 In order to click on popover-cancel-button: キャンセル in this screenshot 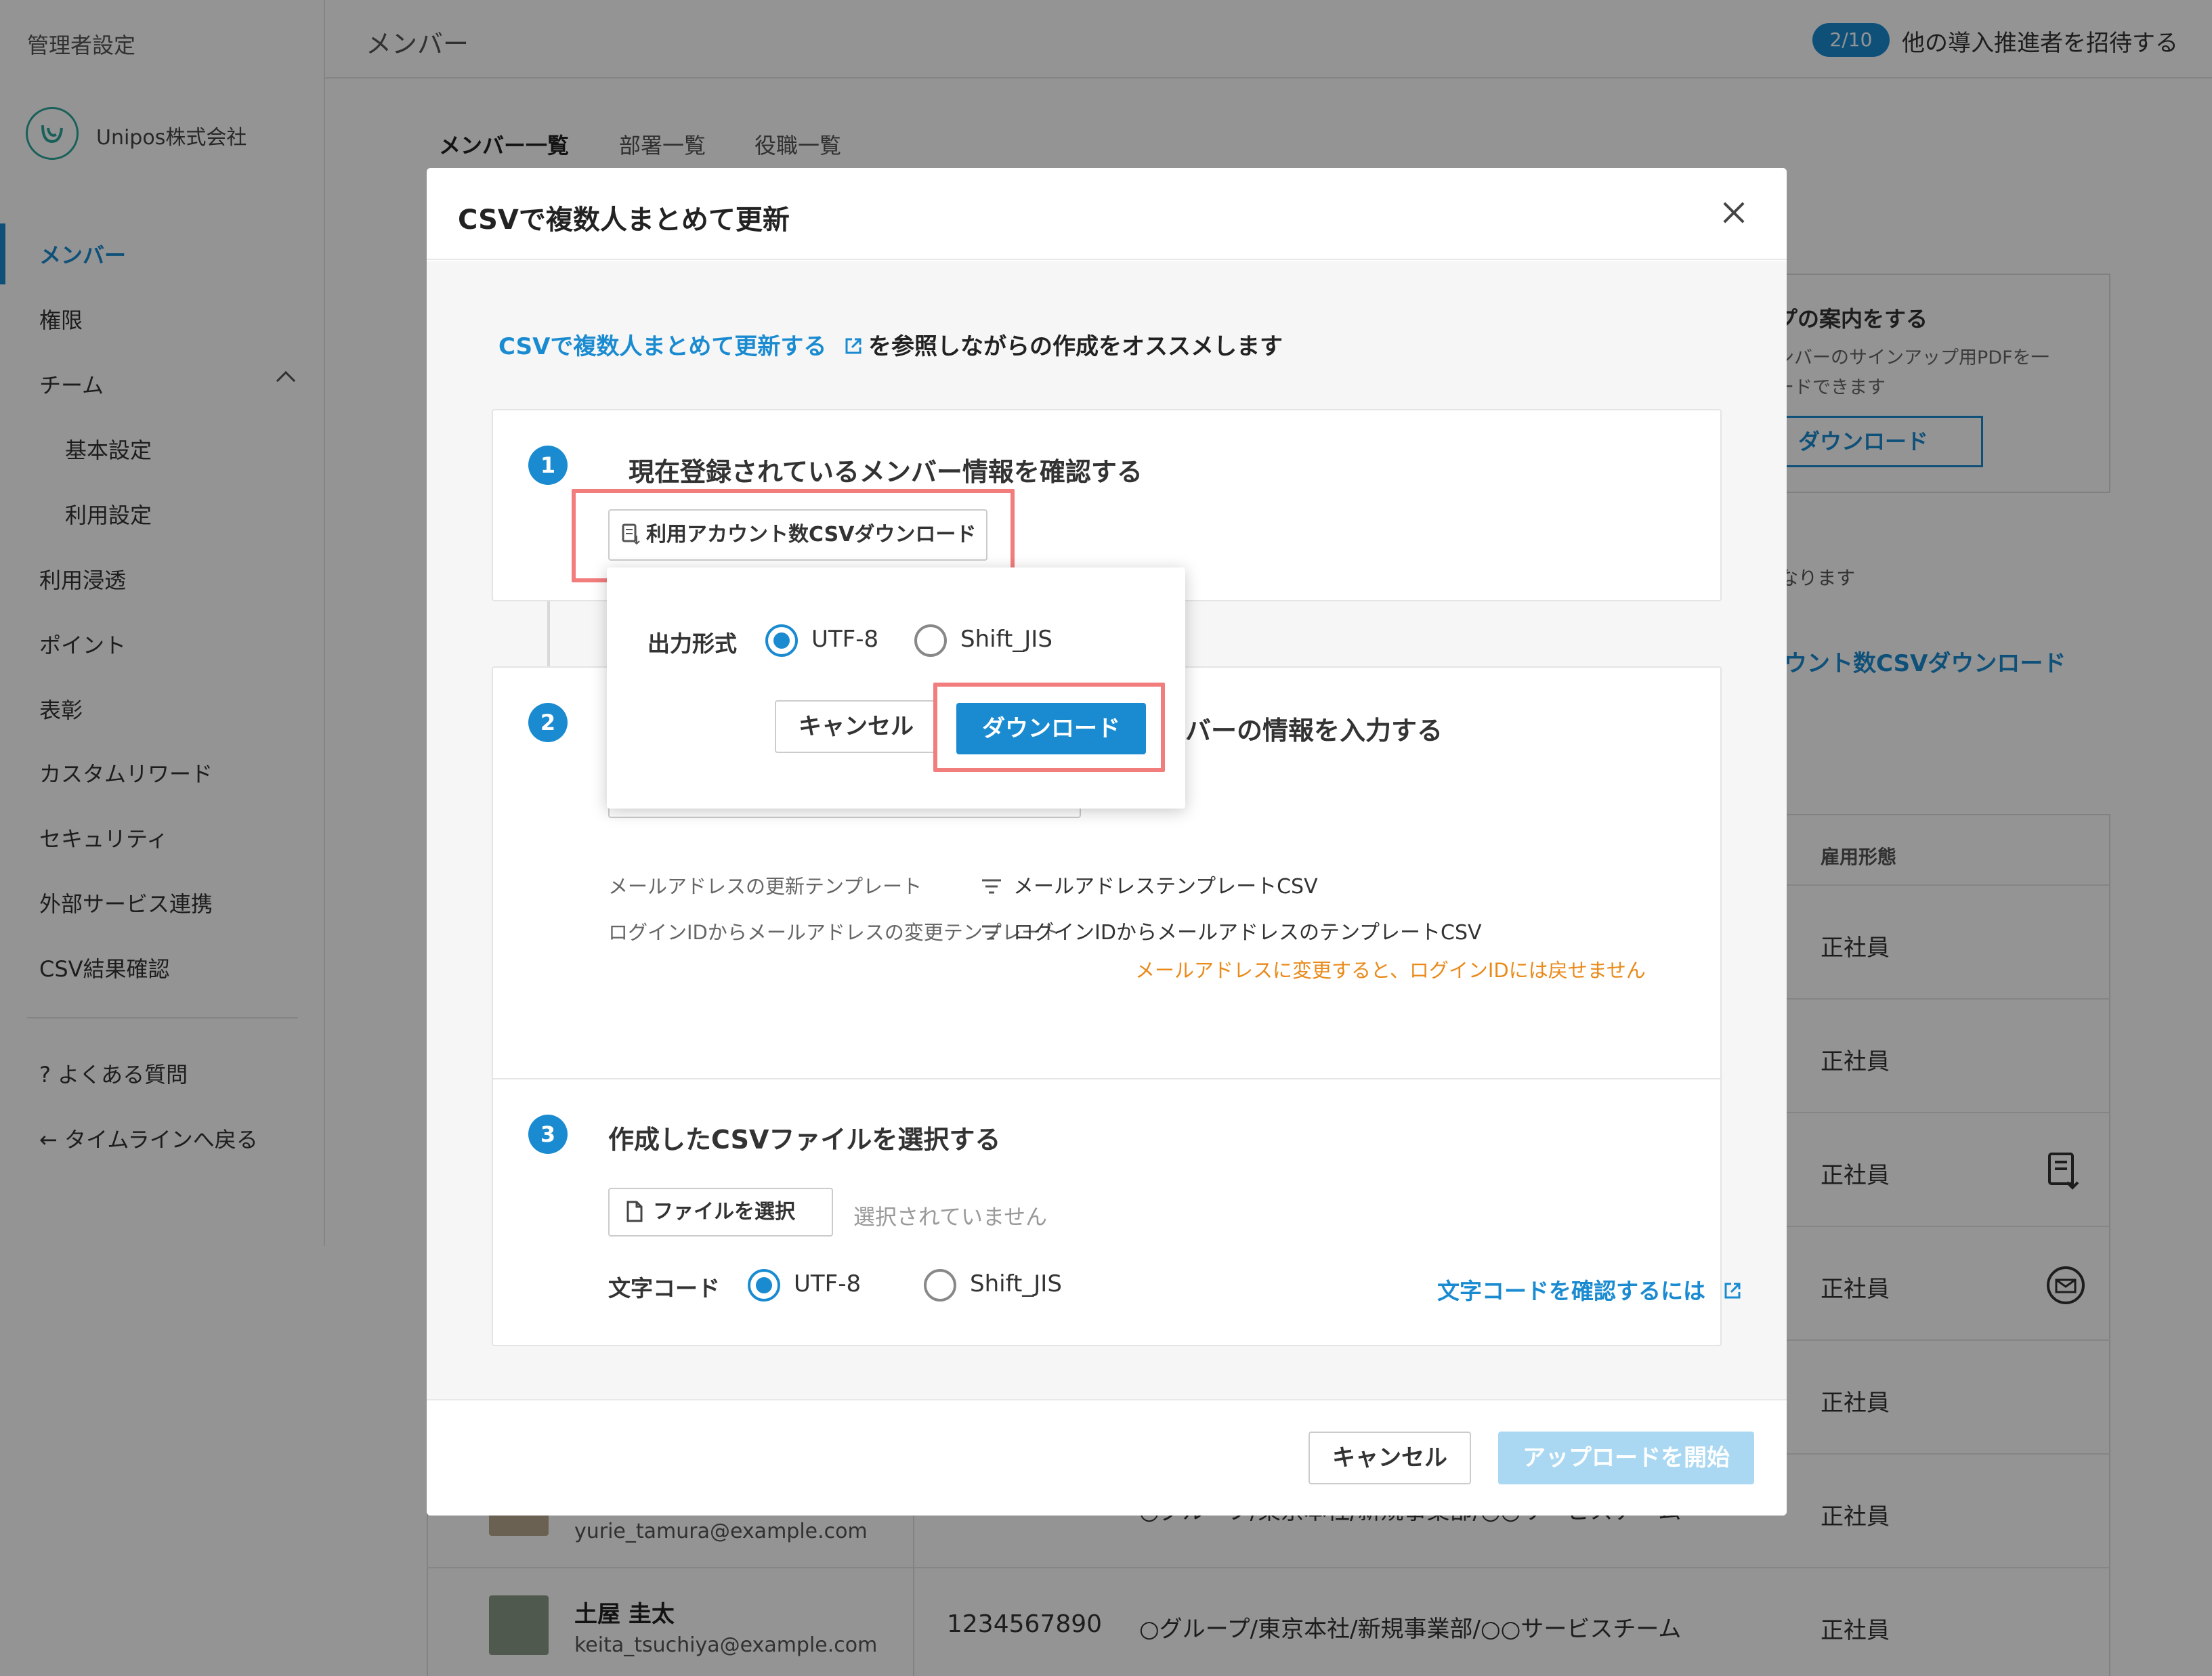, I will do `click(856, 726)`.